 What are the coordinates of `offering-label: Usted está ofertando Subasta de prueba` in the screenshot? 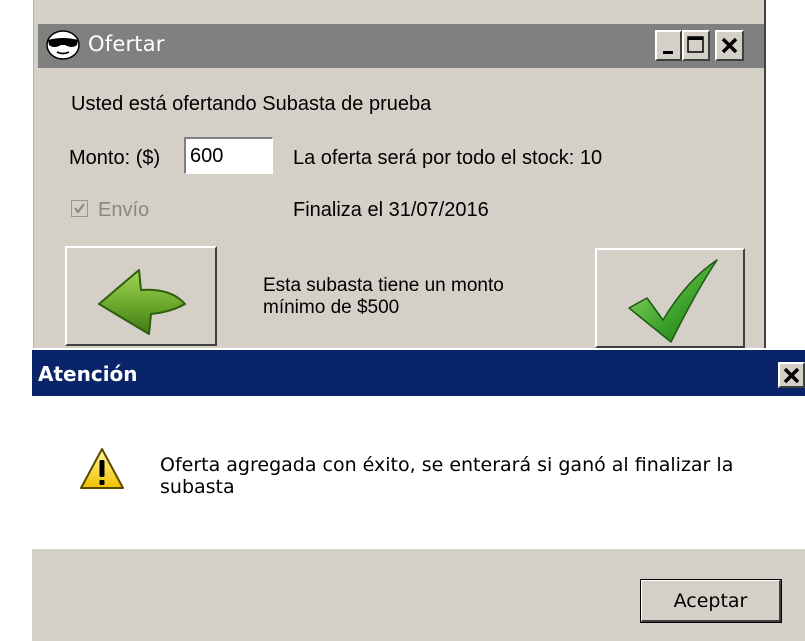 It's located at (251, 104).